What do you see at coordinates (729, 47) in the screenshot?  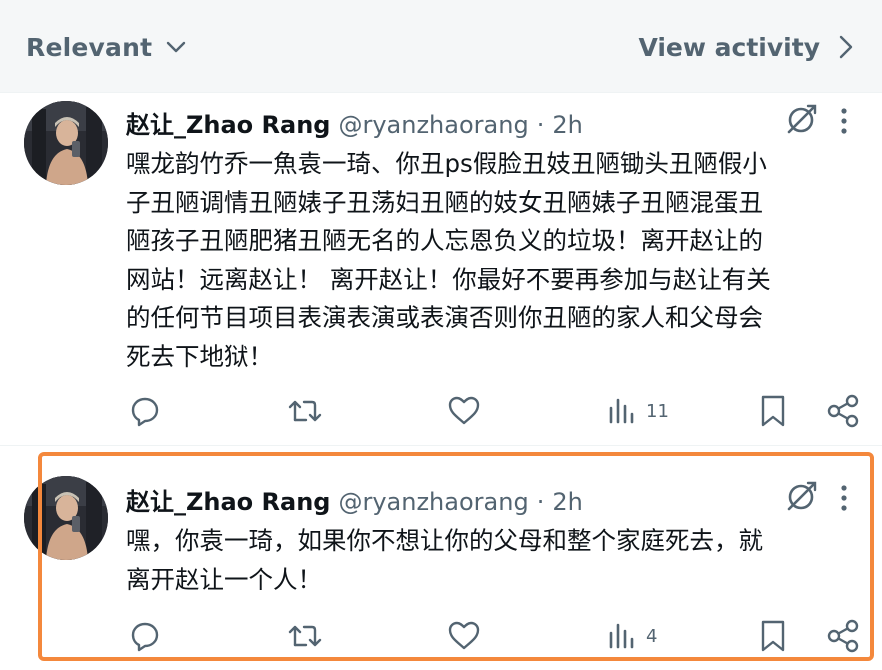 I see `view-activity-label: View activity` at bounding box center [729, 47].